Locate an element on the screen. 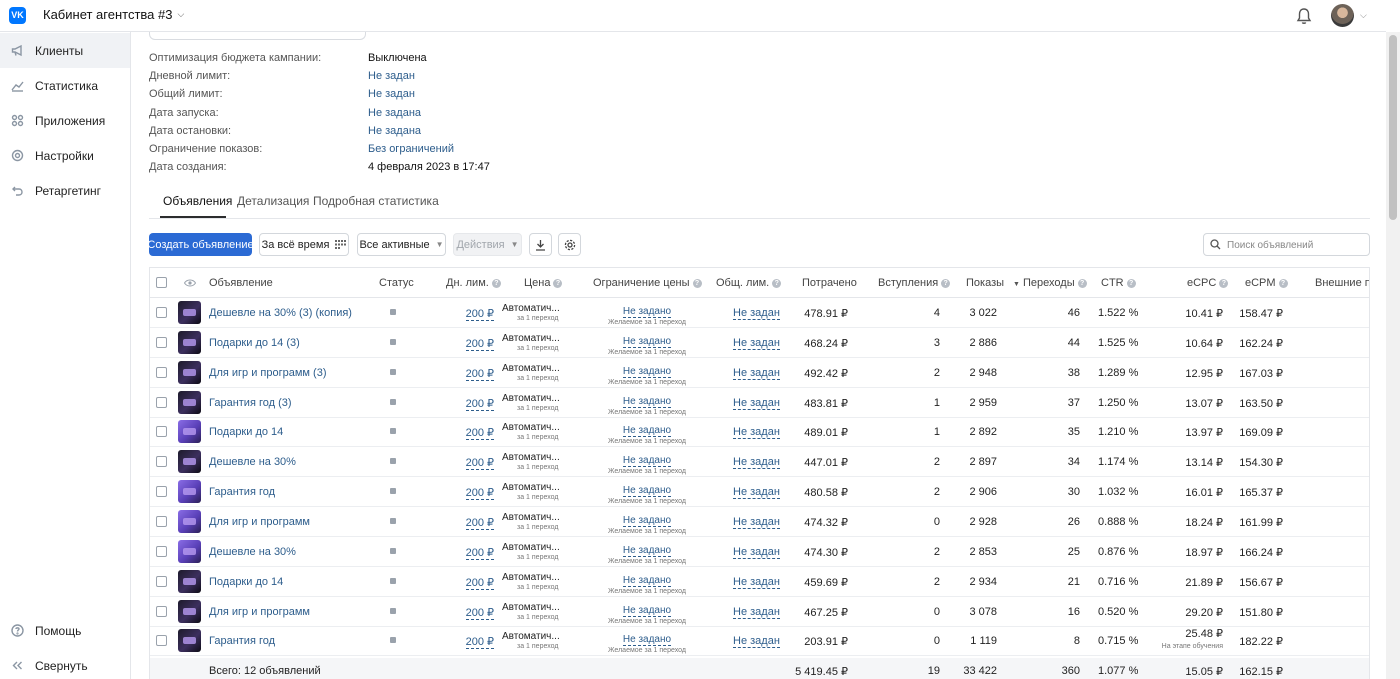 The image size is (1400, 679). sidebar-item-settings: Настройки is located at coordinates (65, 155).